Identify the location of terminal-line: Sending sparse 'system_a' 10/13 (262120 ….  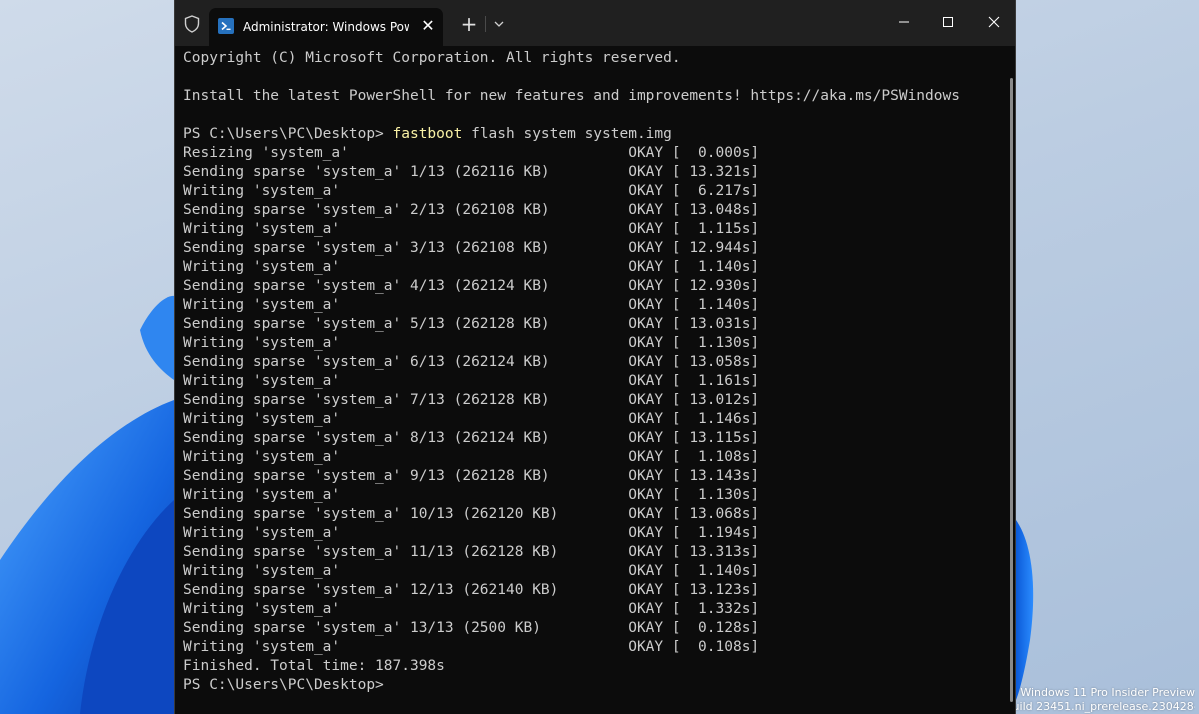
(471, 514).